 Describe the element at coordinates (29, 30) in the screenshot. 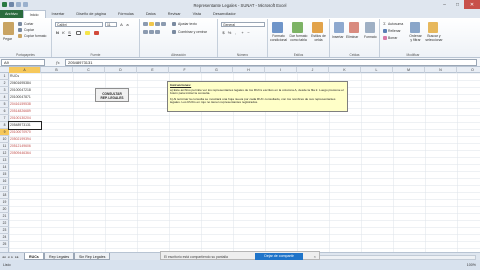

I see `copy-button: Copiar` at that location.